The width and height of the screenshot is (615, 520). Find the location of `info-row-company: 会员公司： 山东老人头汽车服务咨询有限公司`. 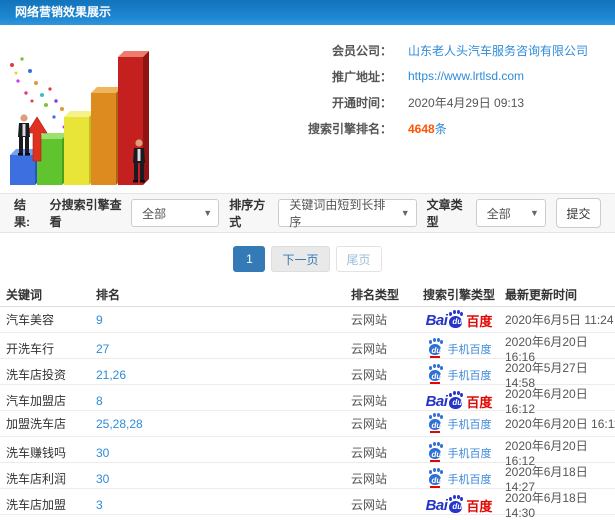

info-row-company: 会员公司： 山东老人头汽车服务咨询有限公司 is located at coordinates (386, 50).